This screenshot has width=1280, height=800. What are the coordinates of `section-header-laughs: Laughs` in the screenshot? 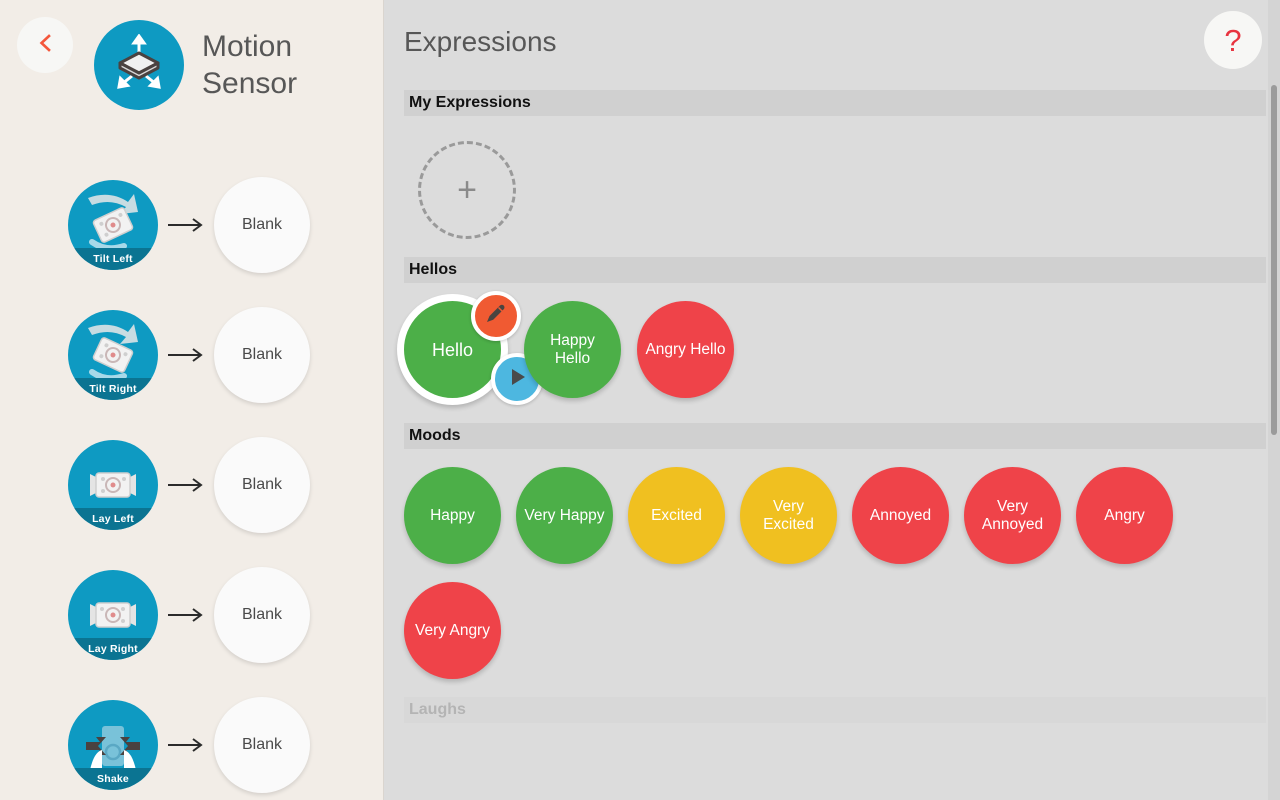 It's located at (835, 710).